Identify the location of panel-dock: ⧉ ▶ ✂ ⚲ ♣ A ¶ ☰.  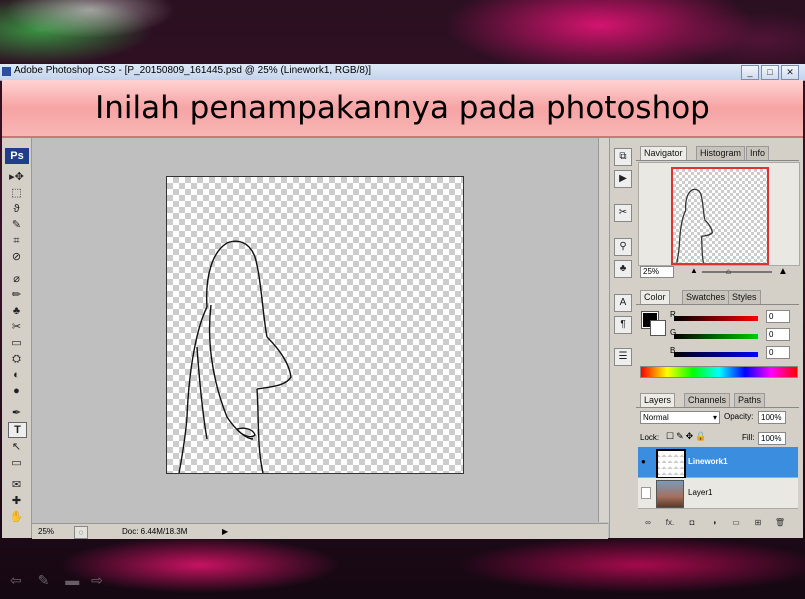
(622, 338).